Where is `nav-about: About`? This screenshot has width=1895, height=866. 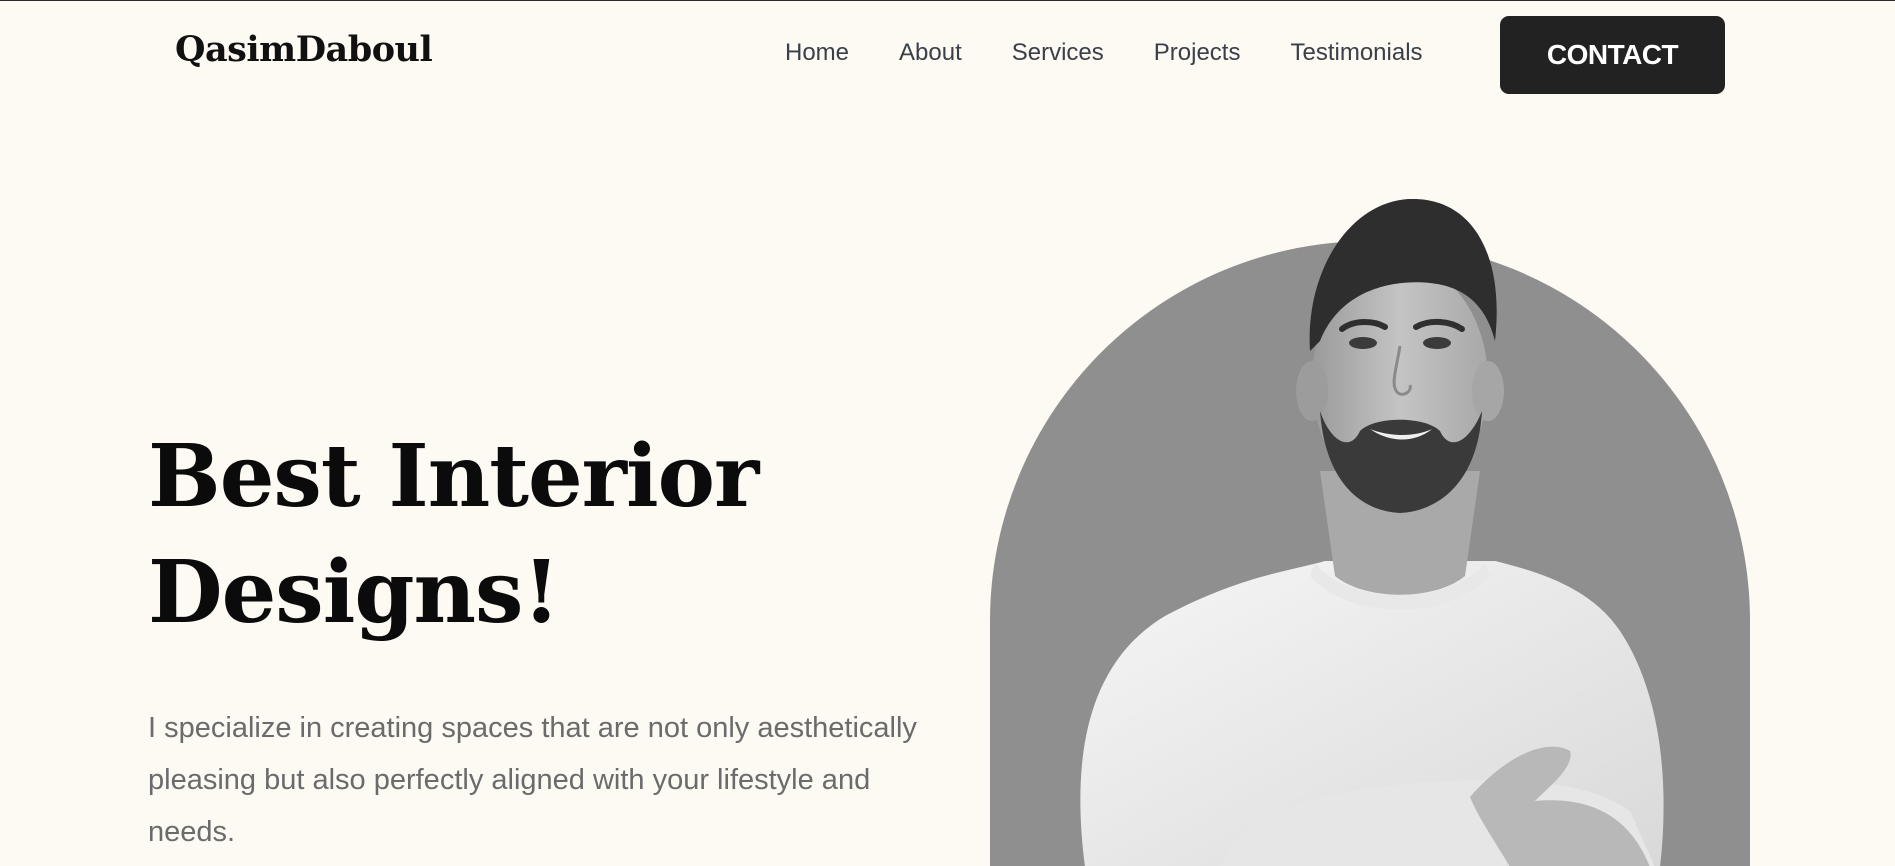 nav-about: About is located at coordinates (930, 53).